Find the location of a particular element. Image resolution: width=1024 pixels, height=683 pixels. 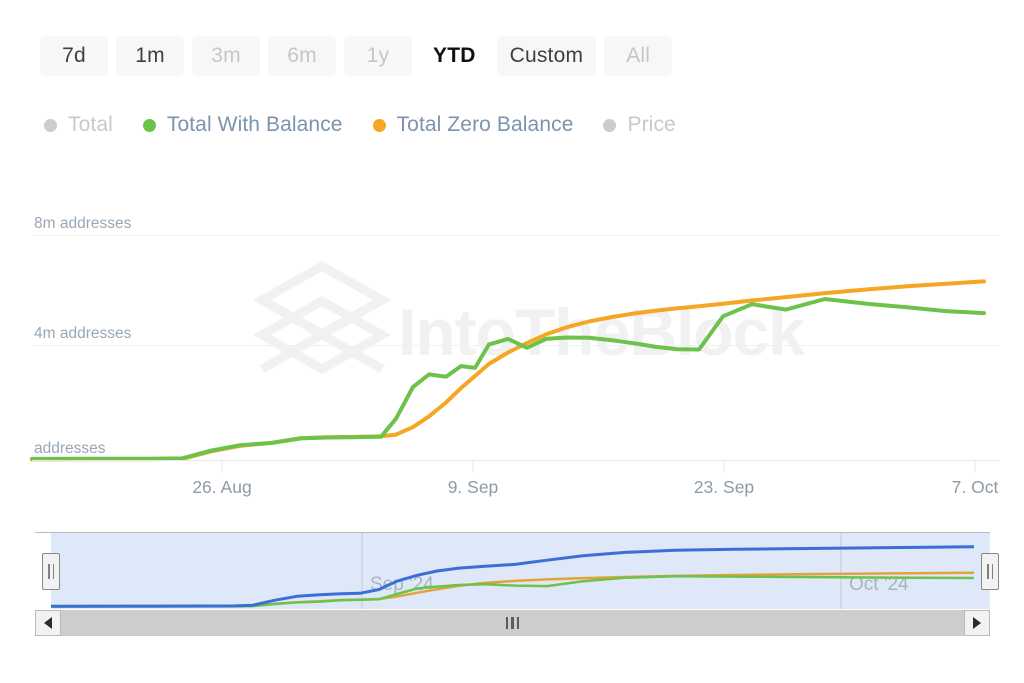

navigator-handle-left is located at coordinates (51, 571).